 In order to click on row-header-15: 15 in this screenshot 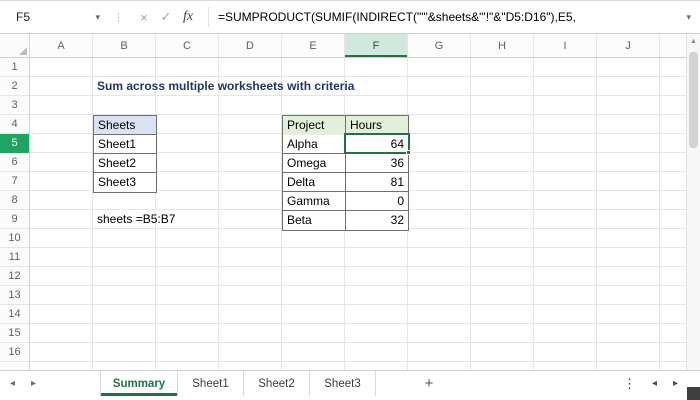, I will do `click(14, 333)`.